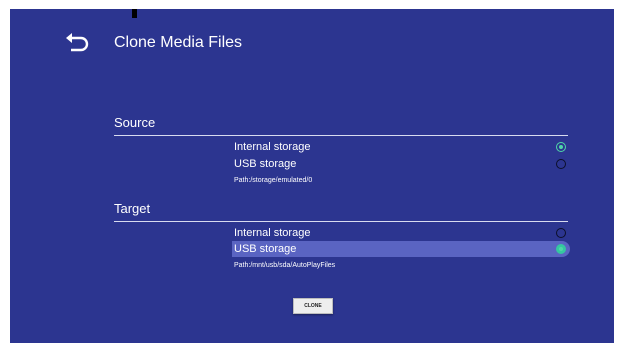  What do you see at coordinates (272, 147) in the screenshot?
I see `source-option-label: Internal storage` at bounding box center [272, 147].